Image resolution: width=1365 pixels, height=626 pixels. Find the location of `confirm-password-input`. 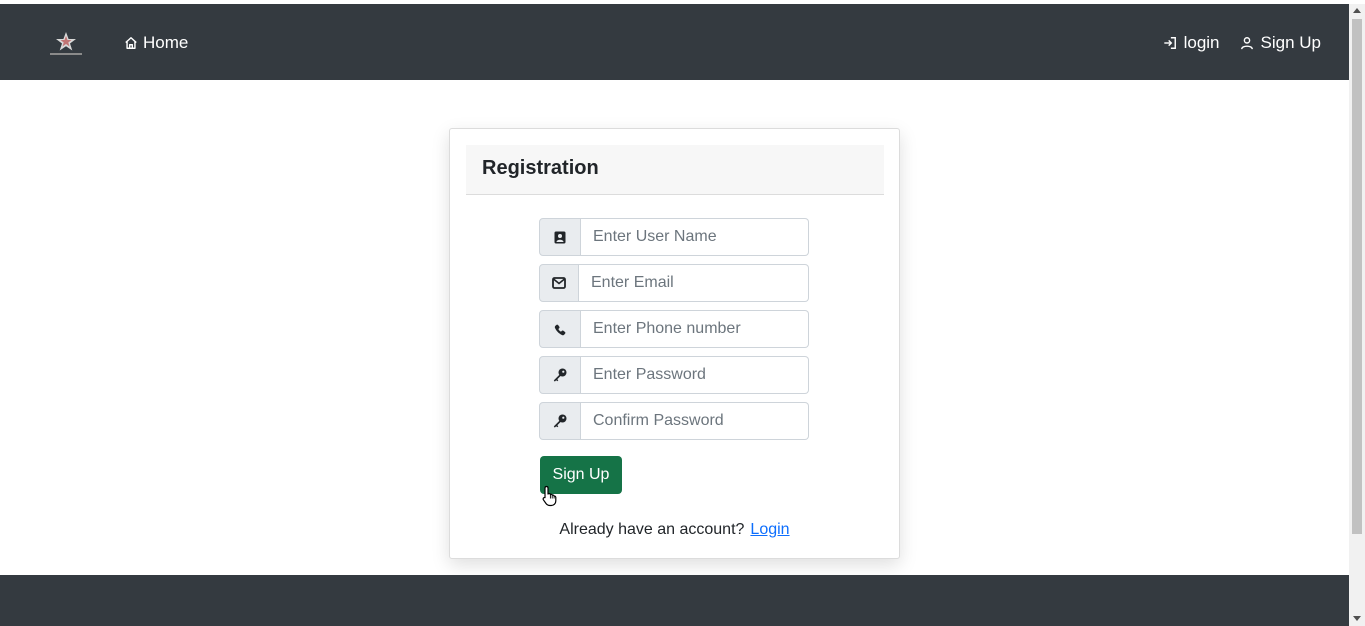

confirm-password-input is located at coordinates (695, 421).